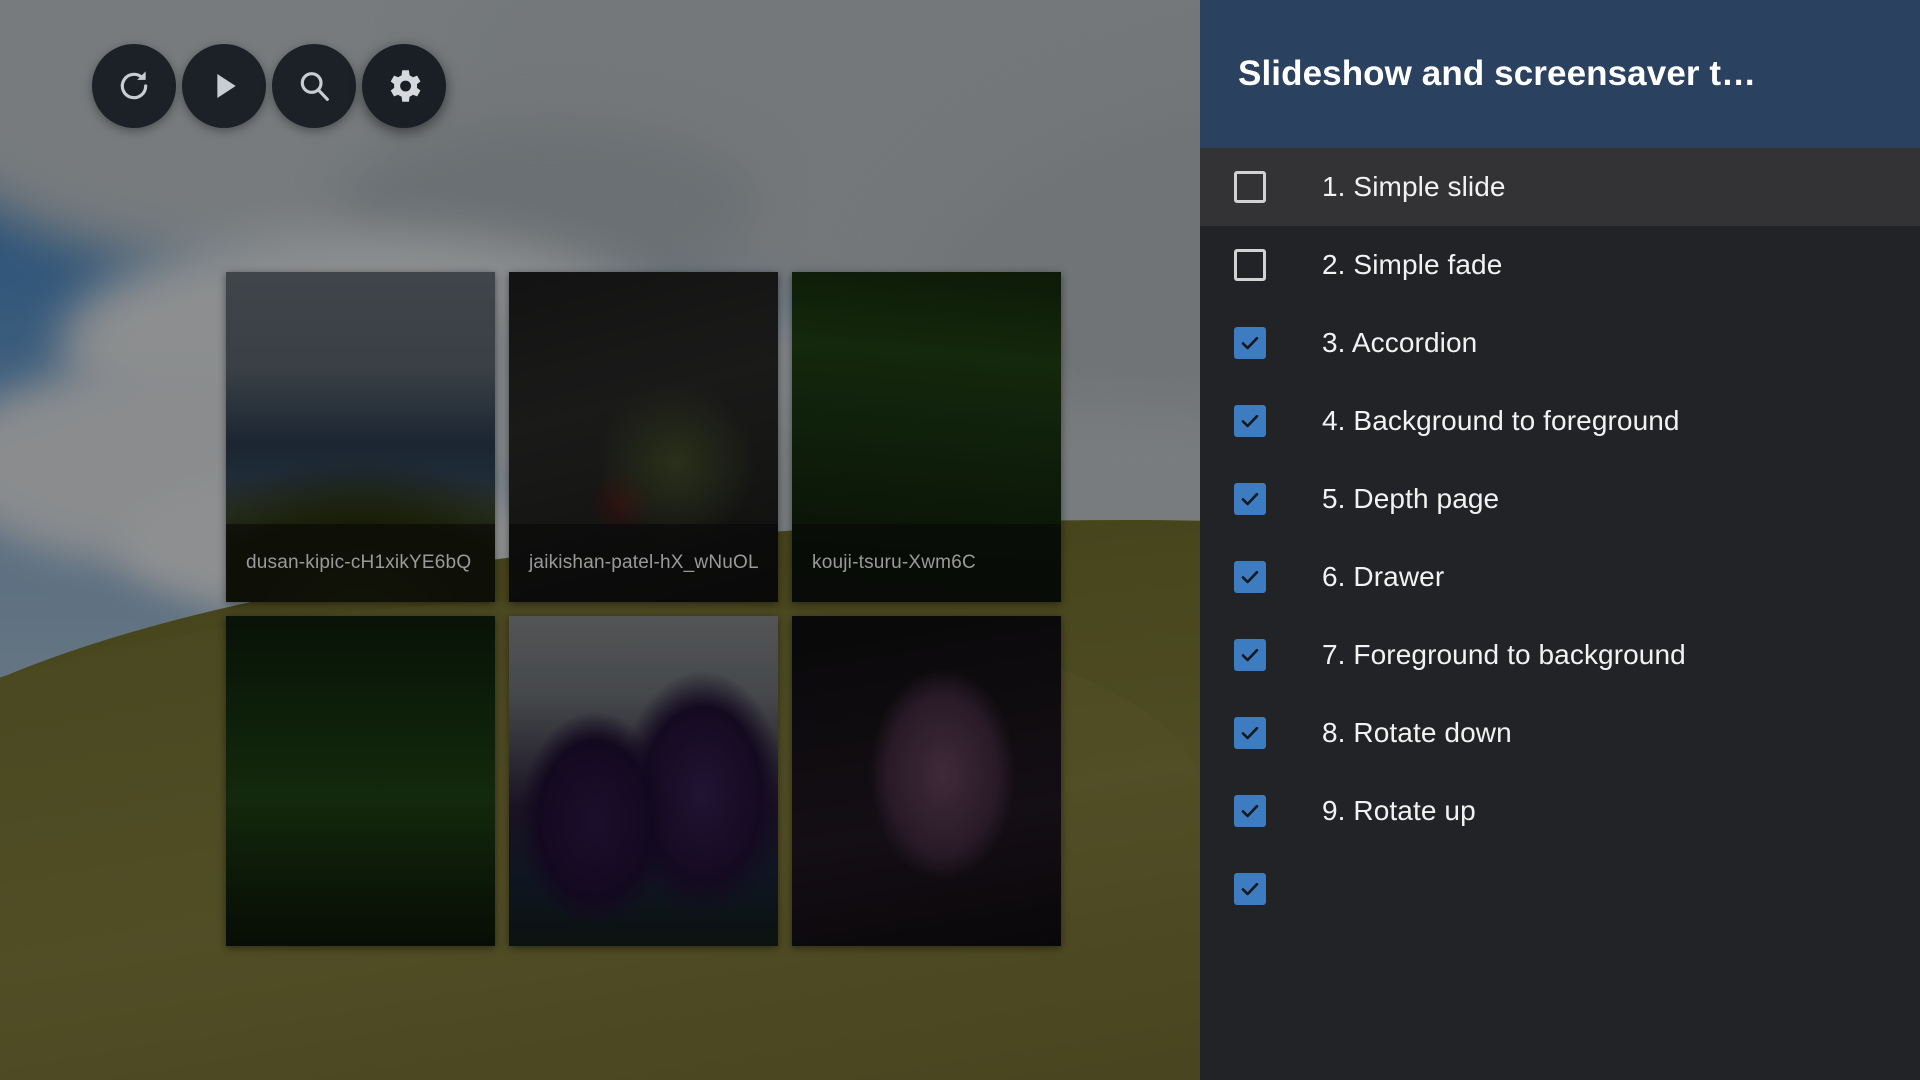  Describe the element at coordinates (1560, 187) in the screenshot. I see `transition-list-item: 1. Simple slide` at that location.